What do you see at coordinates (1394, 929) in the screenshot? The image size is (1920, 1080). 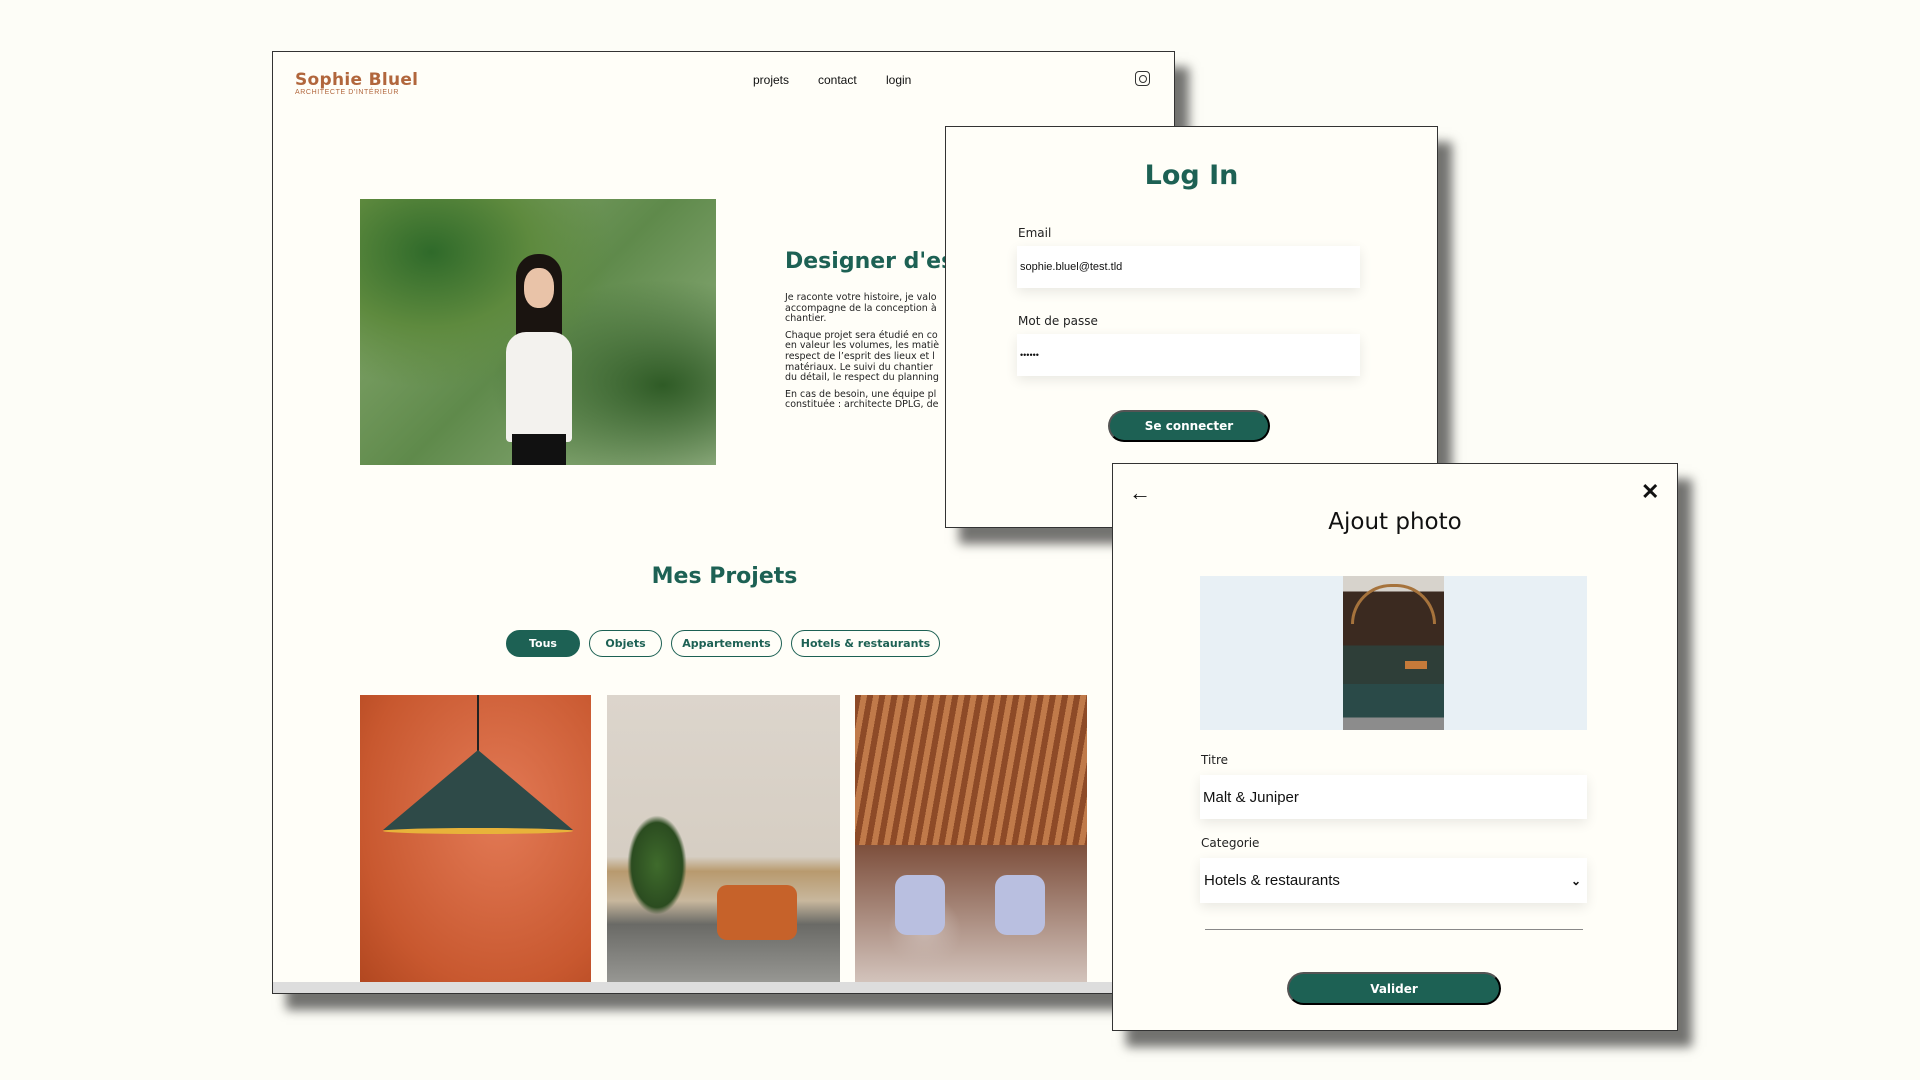 I see `divider` at bounding box center [1394, 929].